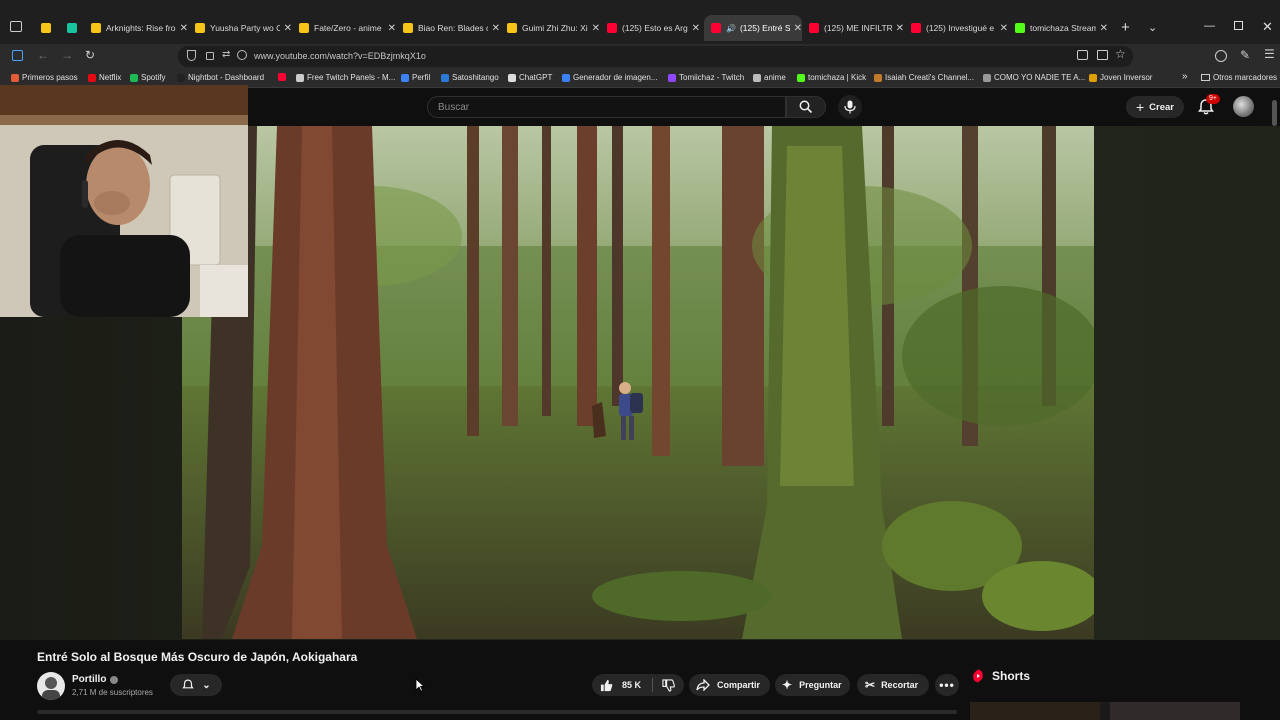 This screenshot has width=1280, height=720. Describe the element at coordinates (497, 712) in the screenshot. I see `description-box-edge` at that location.